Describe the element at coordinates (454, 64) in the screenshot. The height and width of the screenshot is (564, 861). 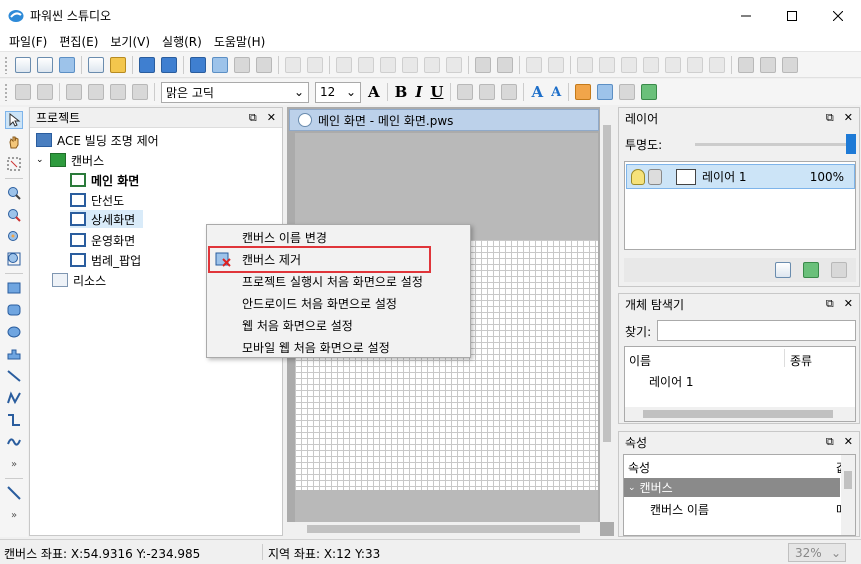
I see `clone-icon` at that location.